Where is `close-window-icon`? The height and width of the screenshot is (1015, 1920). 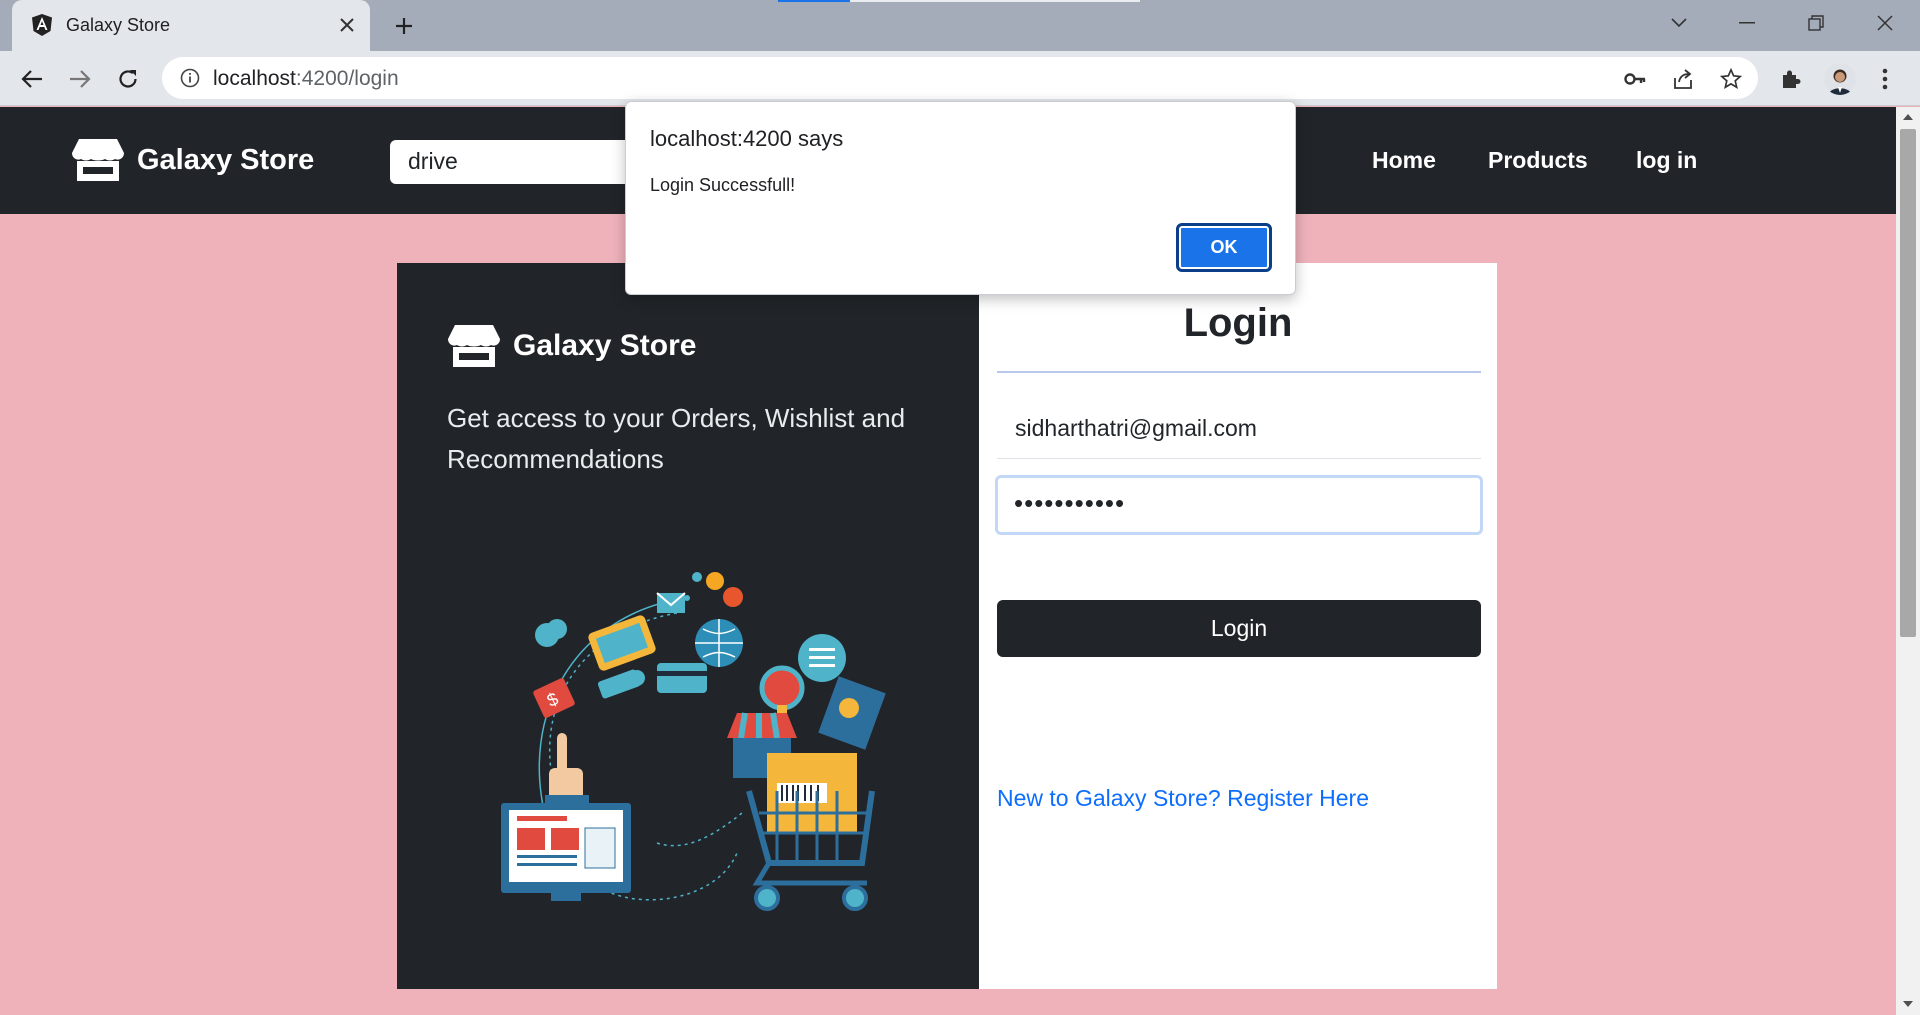
close-window-icon is located at coordinates (1885, 23).